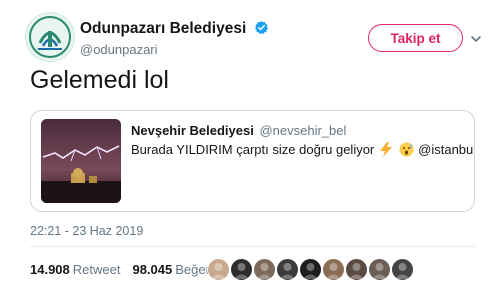  I want to click on surprised-face-emoji-icon, so click(406, 151).